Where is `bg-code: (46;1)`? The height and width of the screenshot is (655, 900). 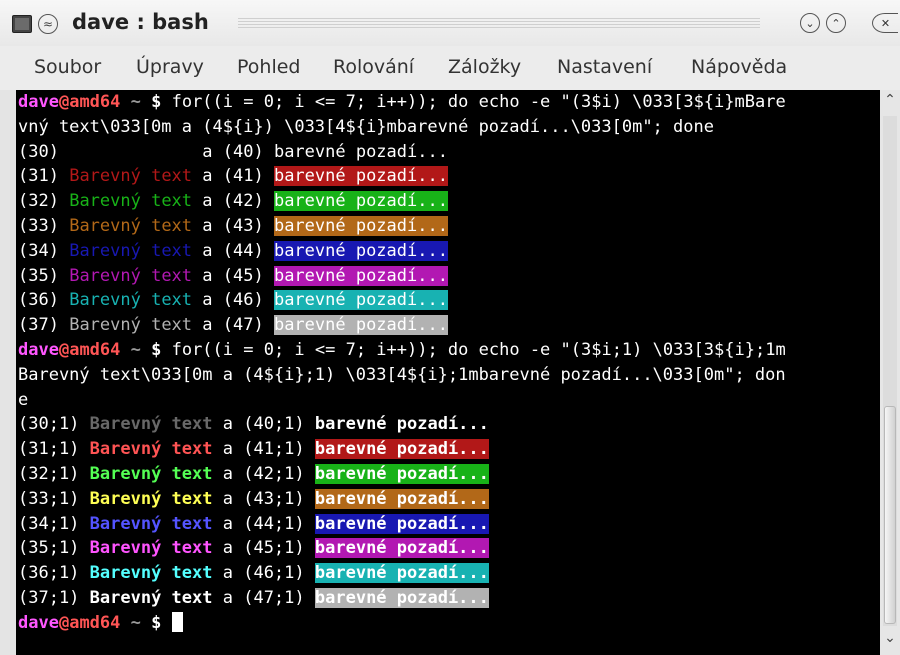
bg-code: (46;1) is located at coordinates (274, 573).